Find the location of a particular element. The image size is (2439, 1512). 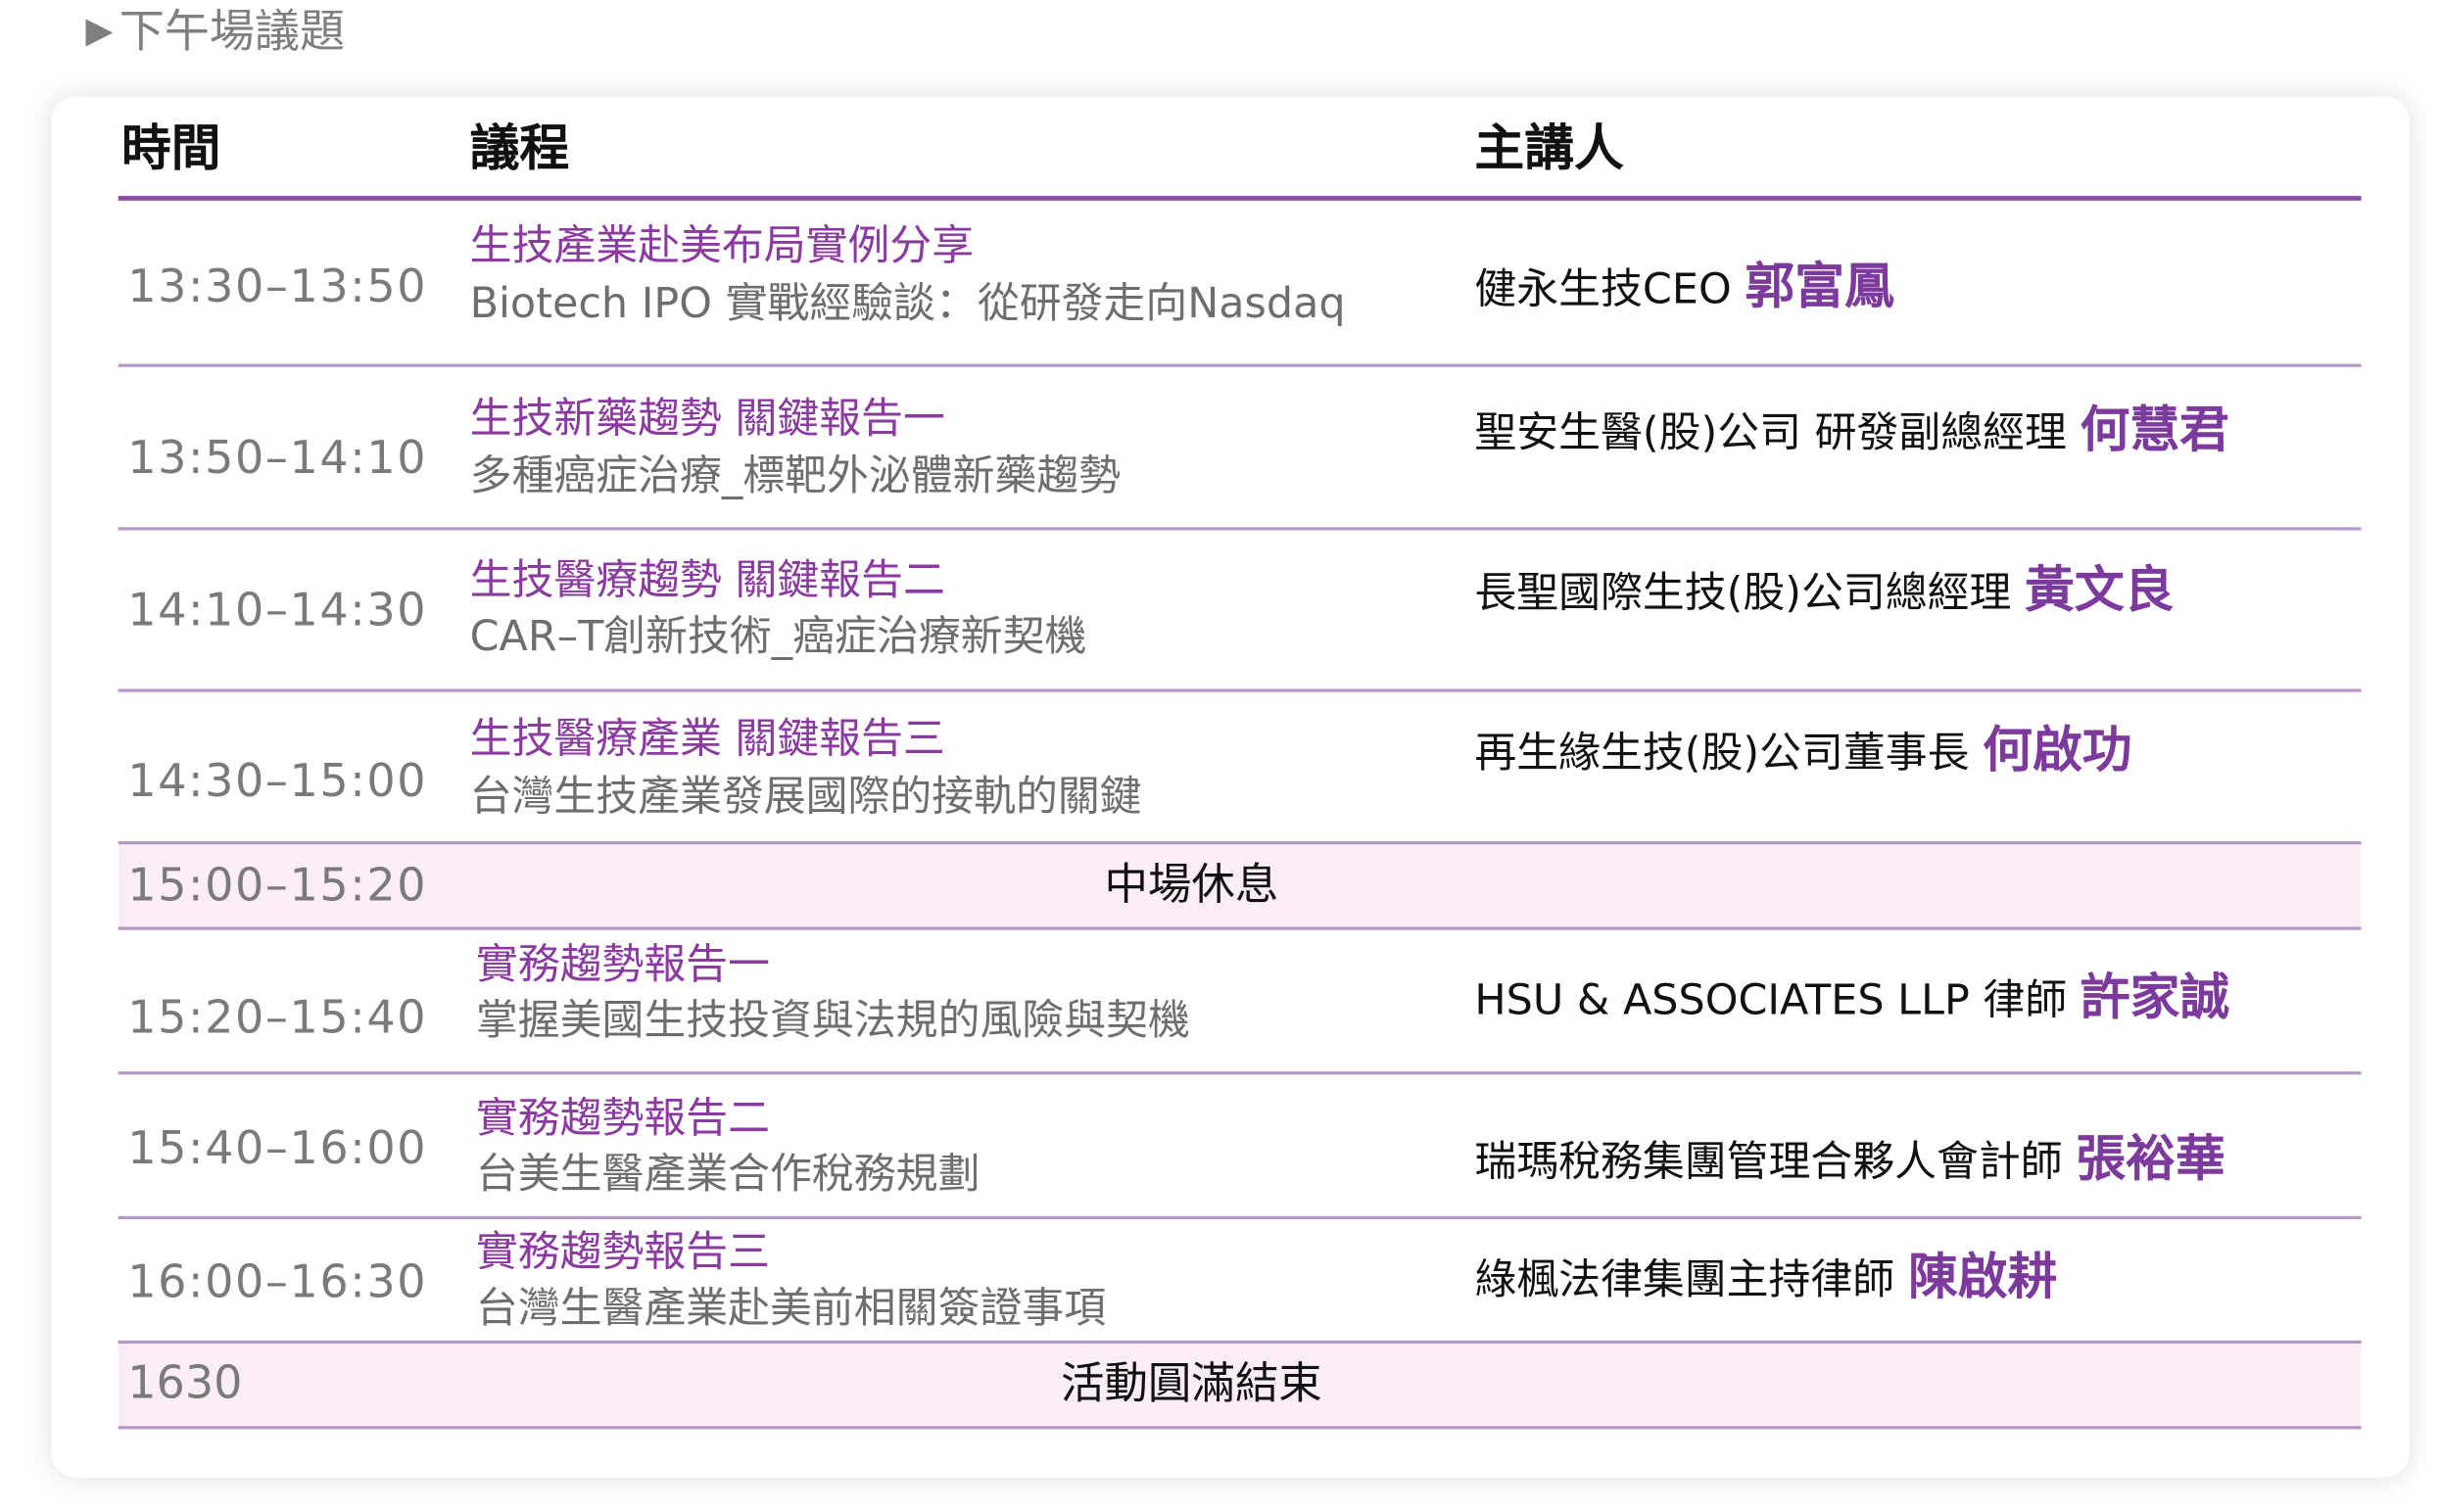

speaker-cell: 聖安生醫(股)公司 研發副總經理 何慧君 is located at coordinates (1851, 432).